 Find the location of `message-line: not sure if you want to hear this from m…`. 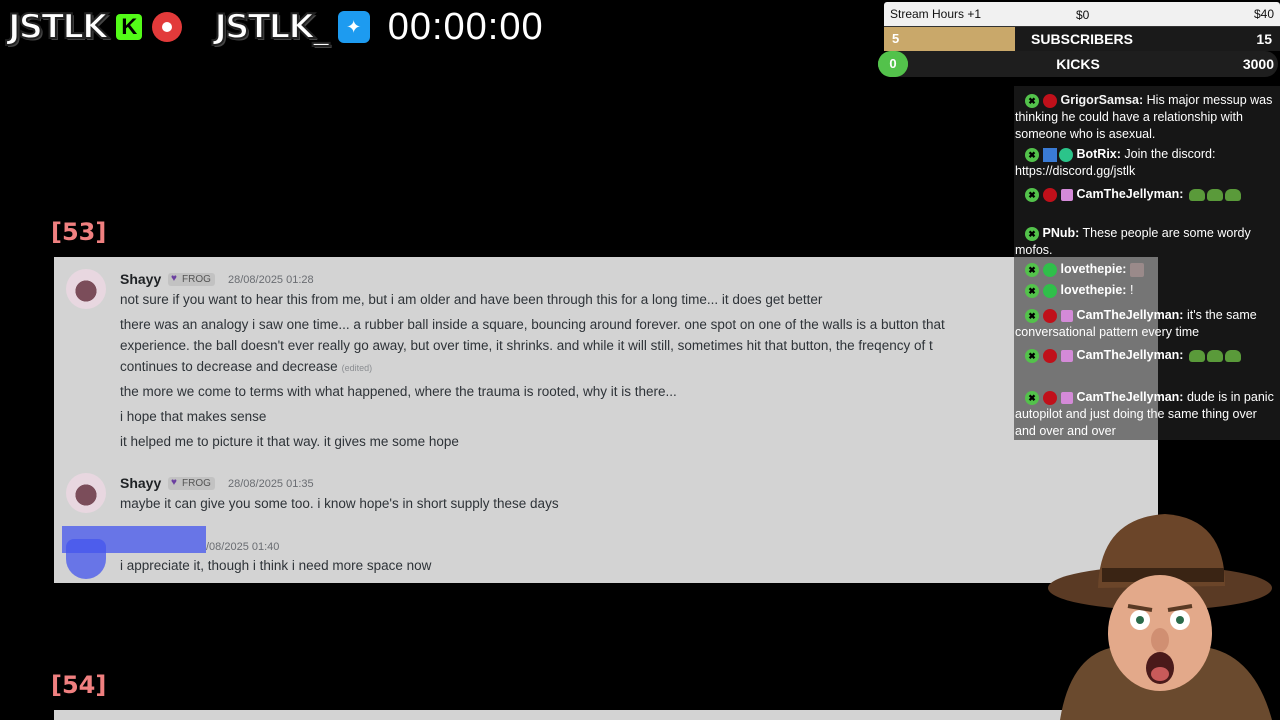

message-line: not sure if you want to hear this from m… is located at coordinates (471, 299).